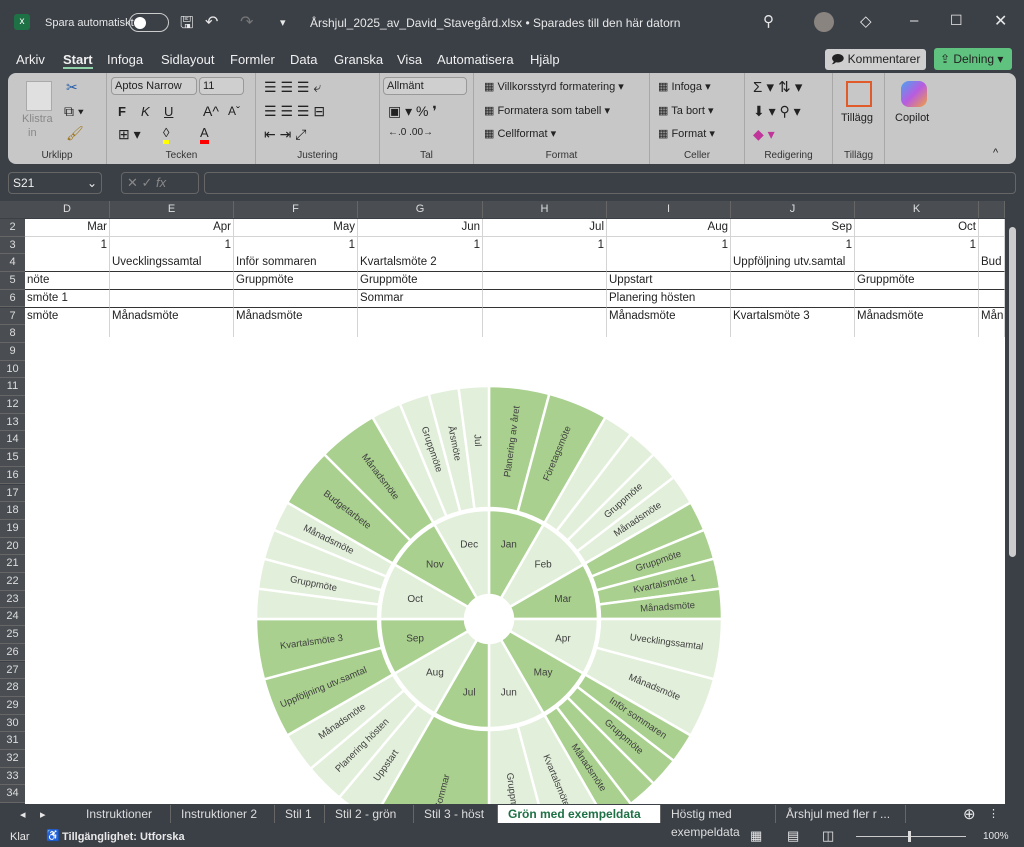  Describe the element at coordinates (292, 87) in the screenshot. I see `align-top-icon: ☰ ☰ ☰ ⤶` at that location.